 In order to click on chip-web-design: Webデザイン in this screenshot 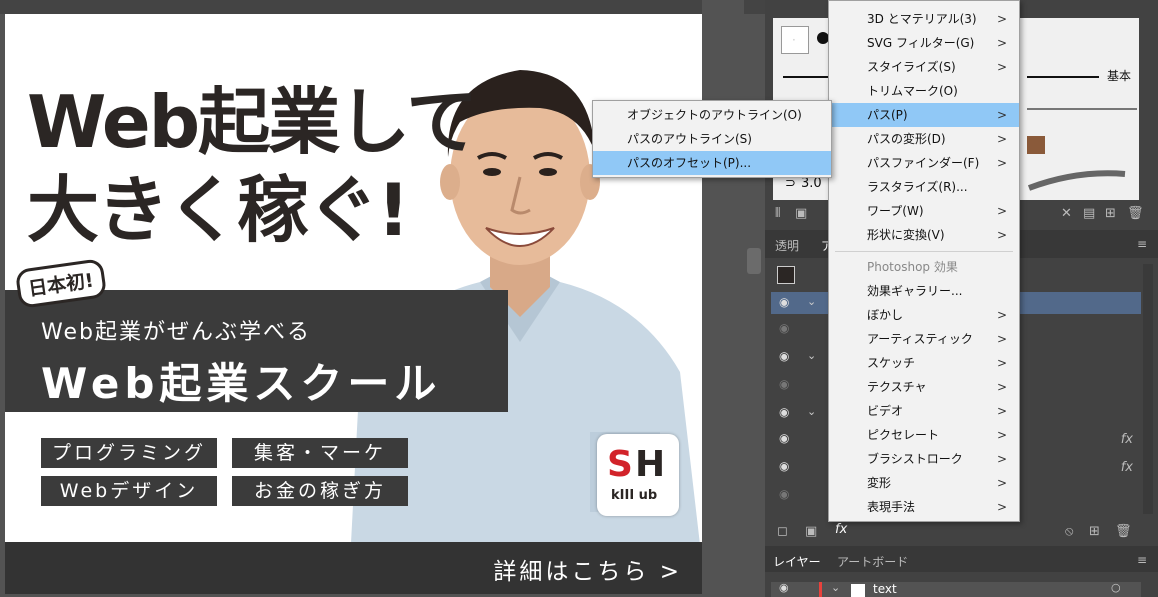, I will do `click(129, 491)`.